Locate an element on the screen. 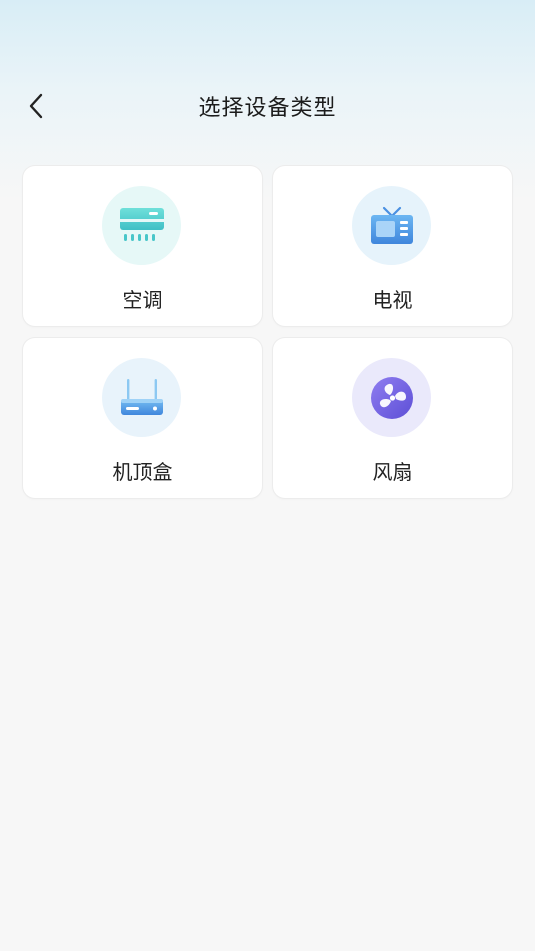 The height and width of the screenshot is (951, 535). device-card-air-conditioner: 空调 is located at coordinates (142, 246).